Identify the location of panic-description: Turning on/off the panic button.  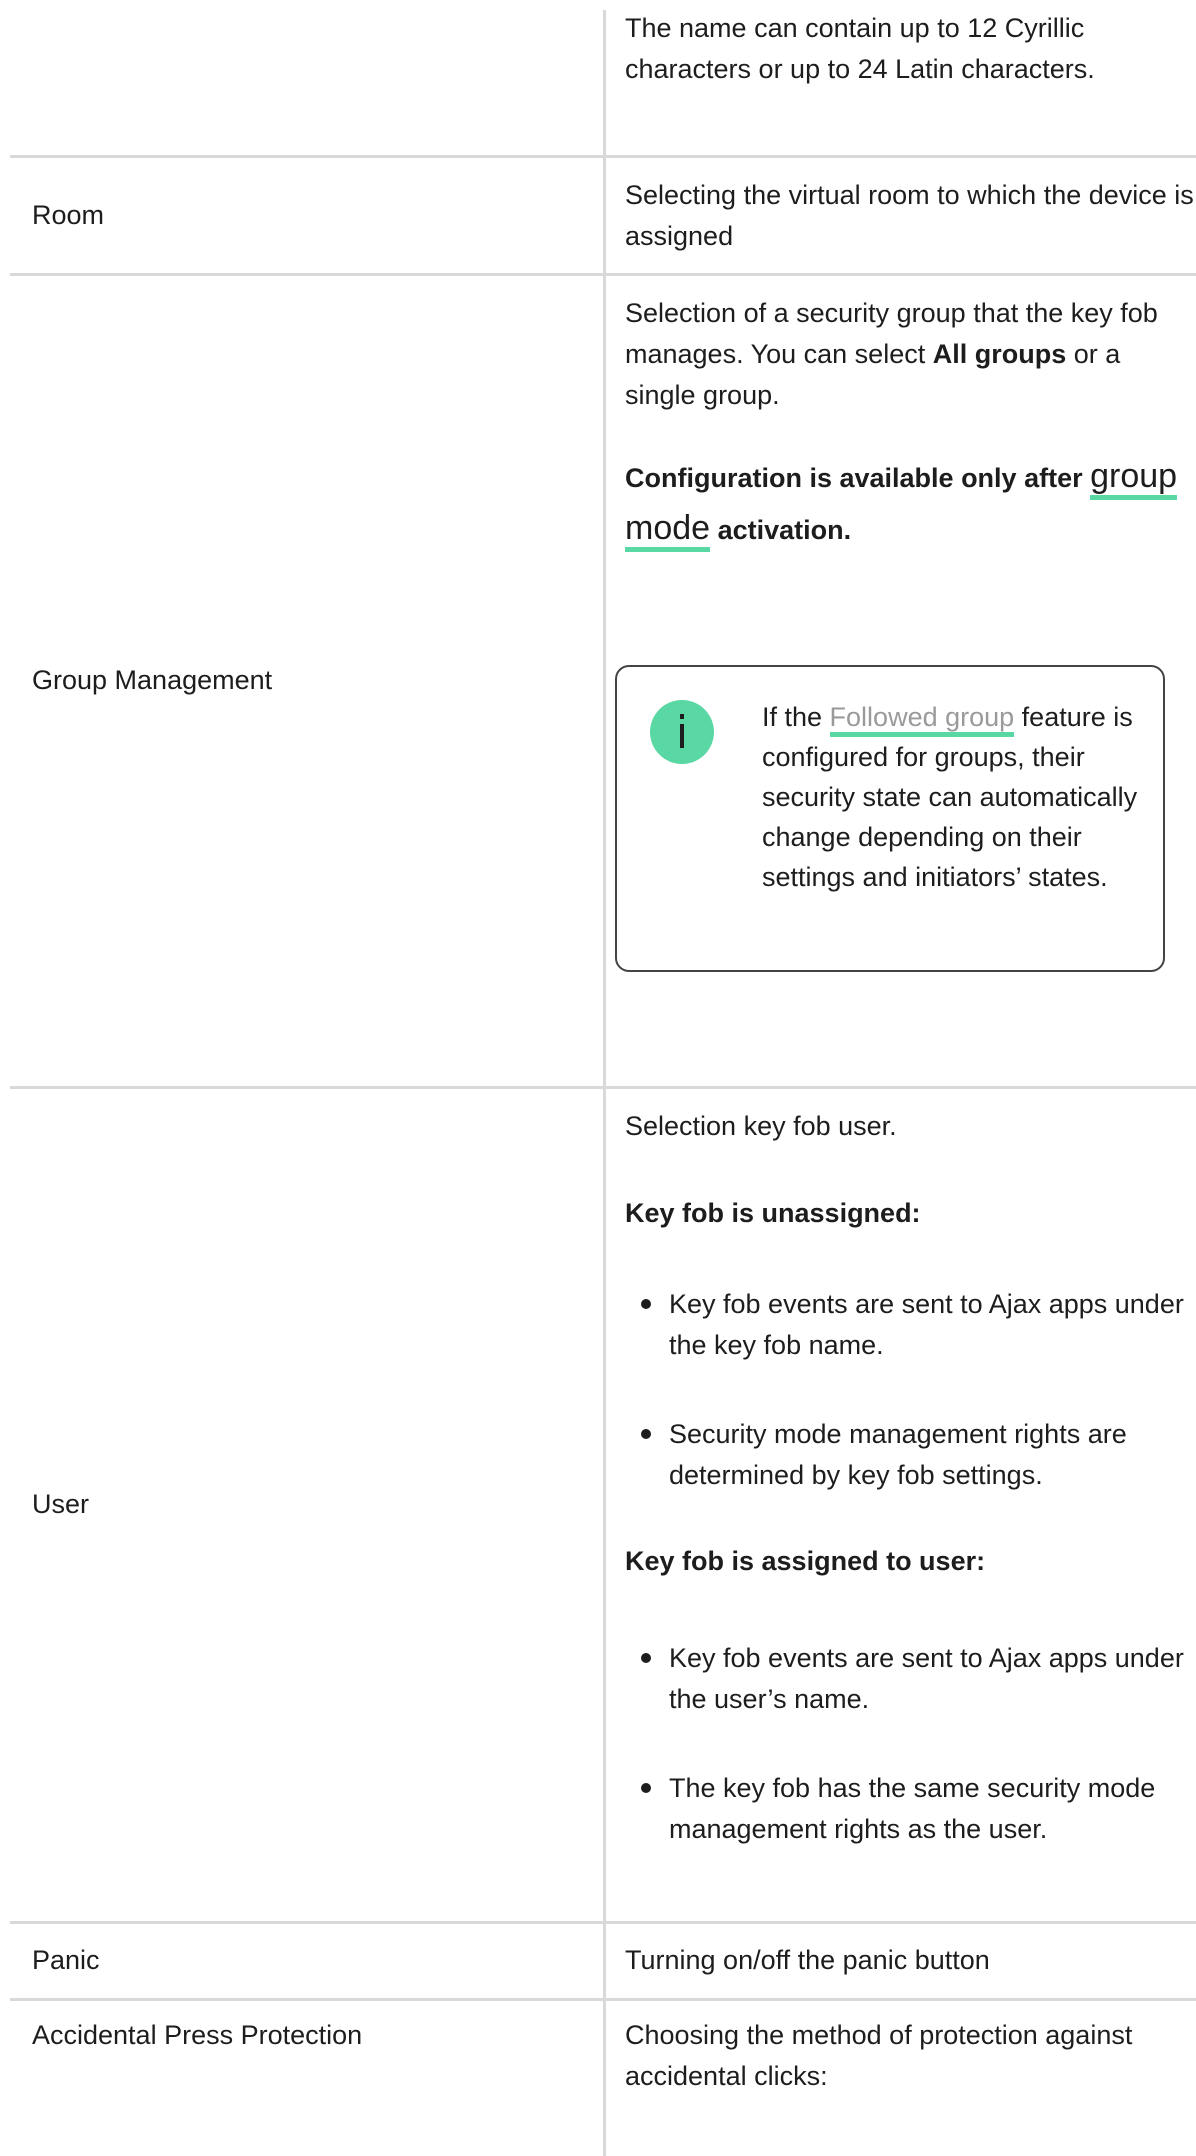
(807, 1960).